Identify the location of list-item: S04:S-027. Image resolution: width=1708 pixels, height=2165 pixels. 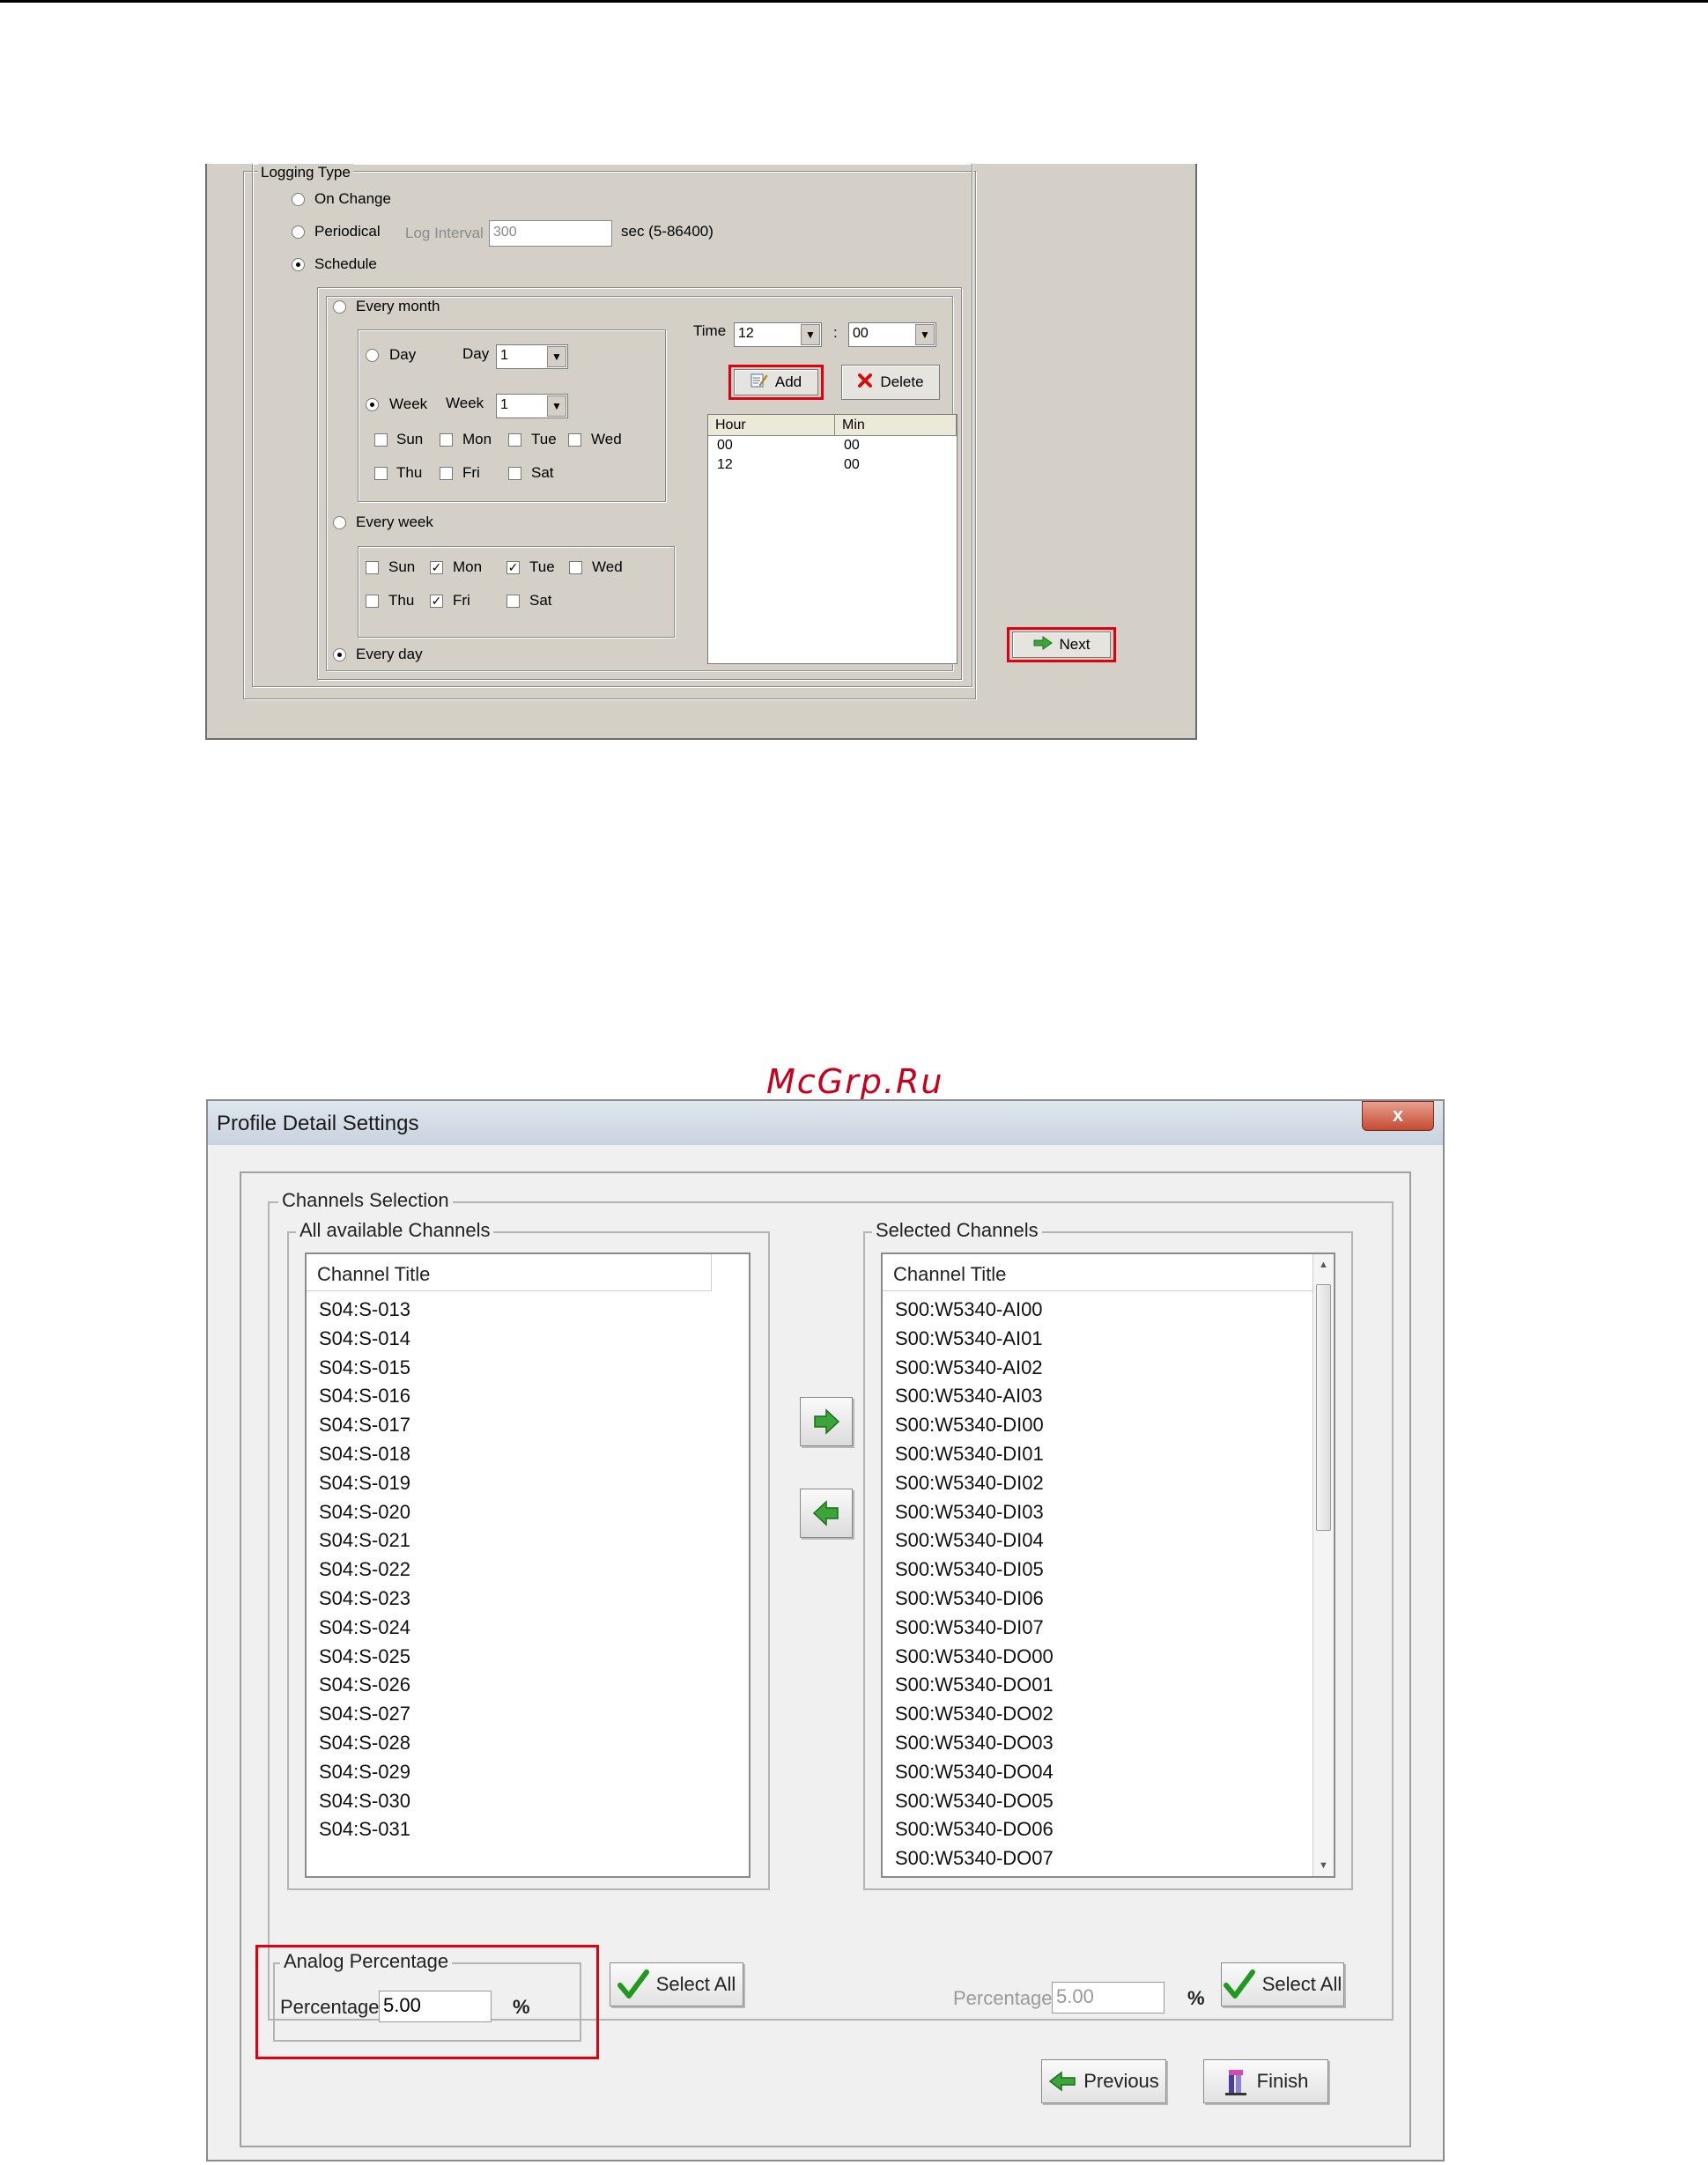
(364, 1714).